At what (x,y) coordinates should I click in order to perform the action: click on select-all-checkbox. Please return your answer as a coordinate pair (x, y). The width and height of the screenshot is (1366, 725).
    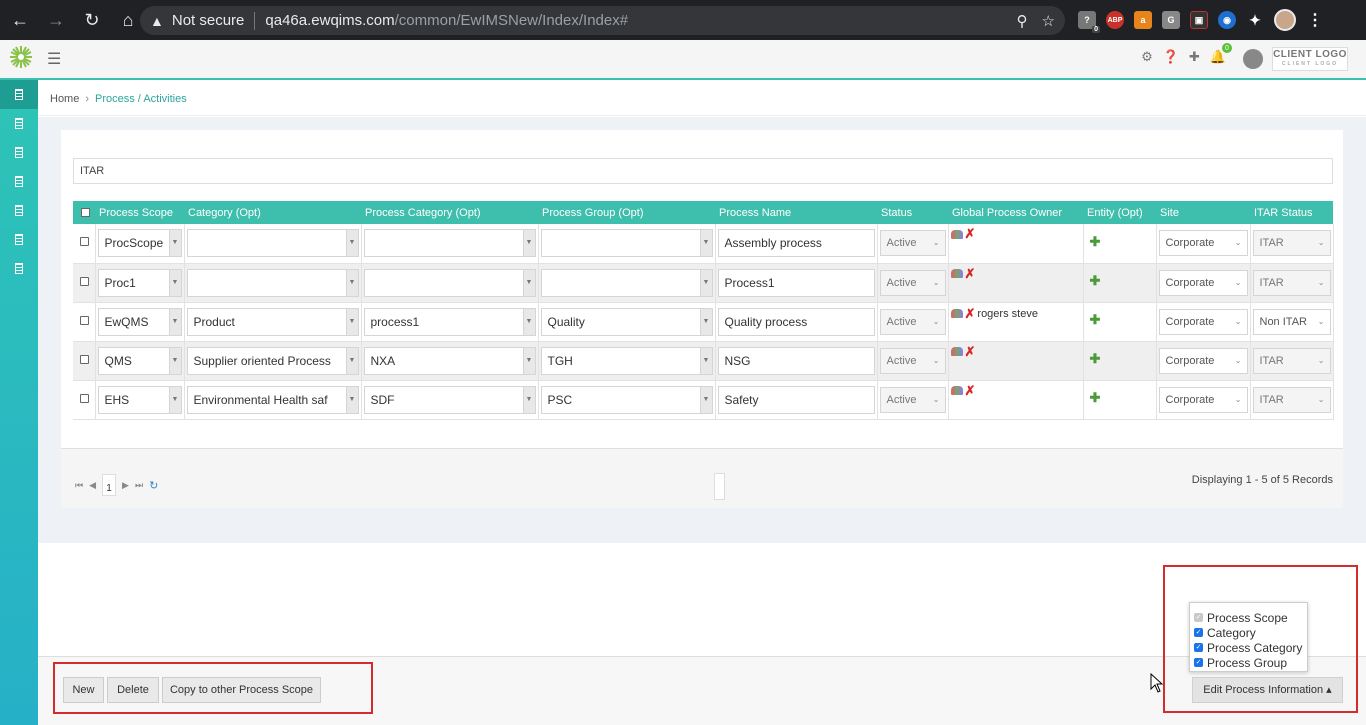
    Looking at the image, I should click on (85, 213).